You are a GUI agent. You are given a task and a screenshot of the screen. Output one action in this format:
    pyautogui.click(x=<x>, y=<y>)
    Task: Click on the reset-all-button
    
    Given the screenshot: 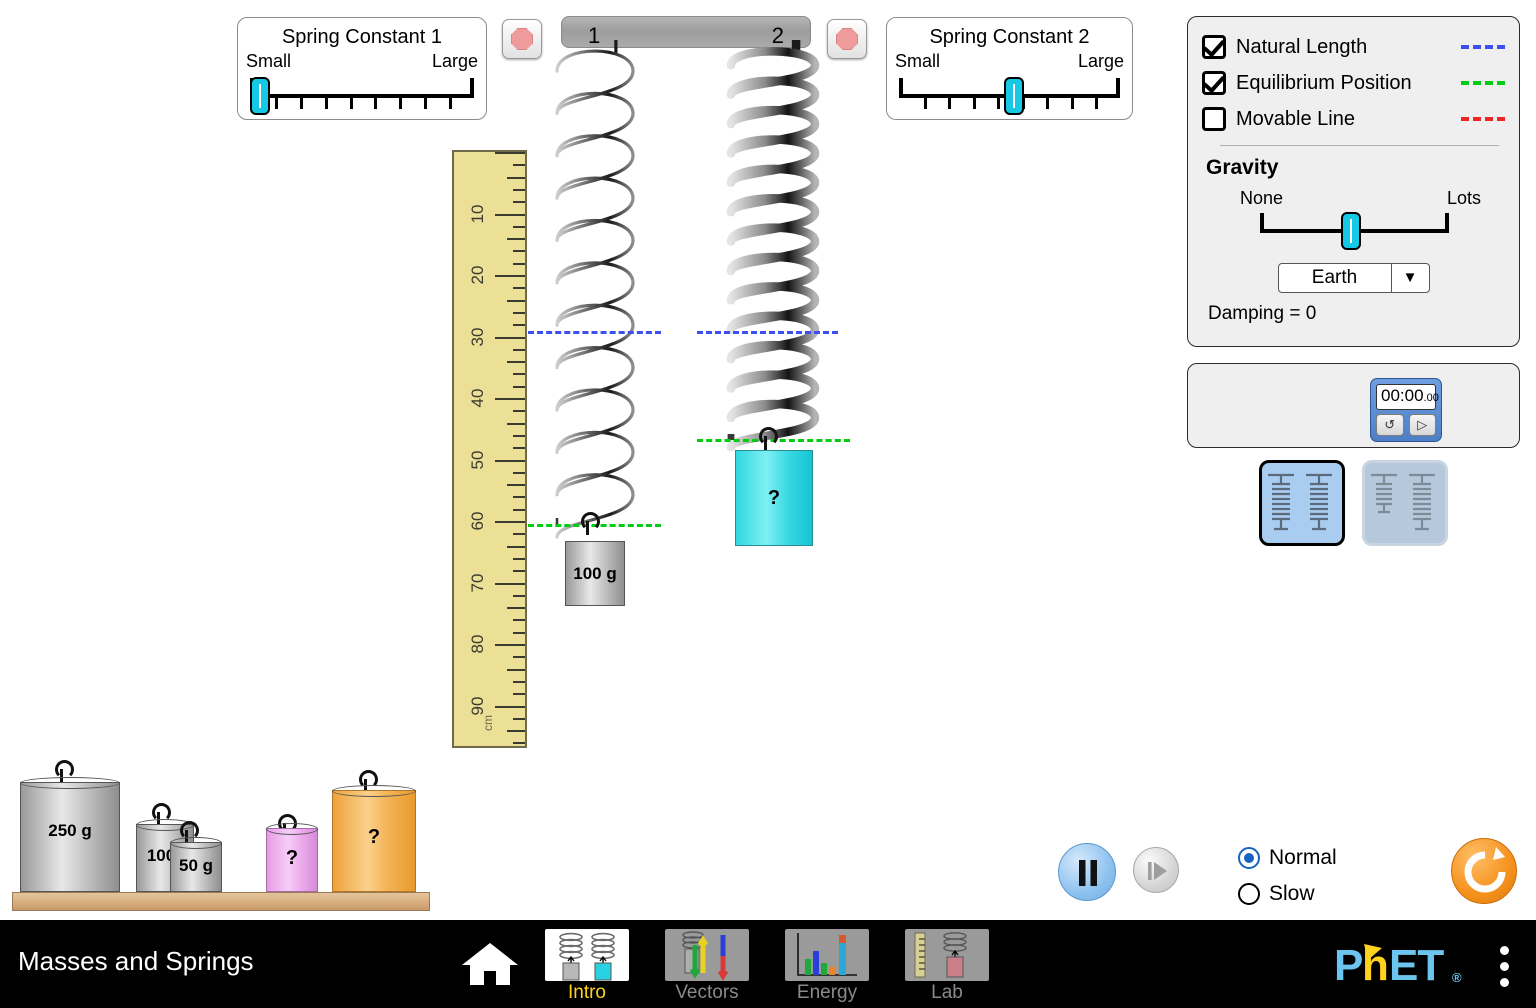 What is the action you would take?
    pyautogui.click(x=1484, y=871)
    